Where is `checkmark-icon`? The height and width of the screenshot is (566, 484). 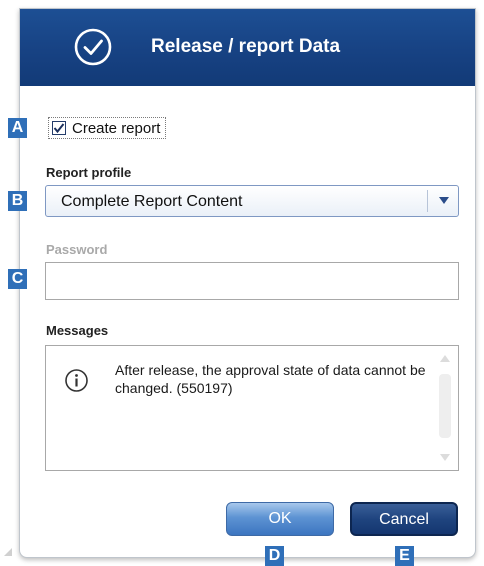
checkmark-icon is located at coordinates (59, 128).